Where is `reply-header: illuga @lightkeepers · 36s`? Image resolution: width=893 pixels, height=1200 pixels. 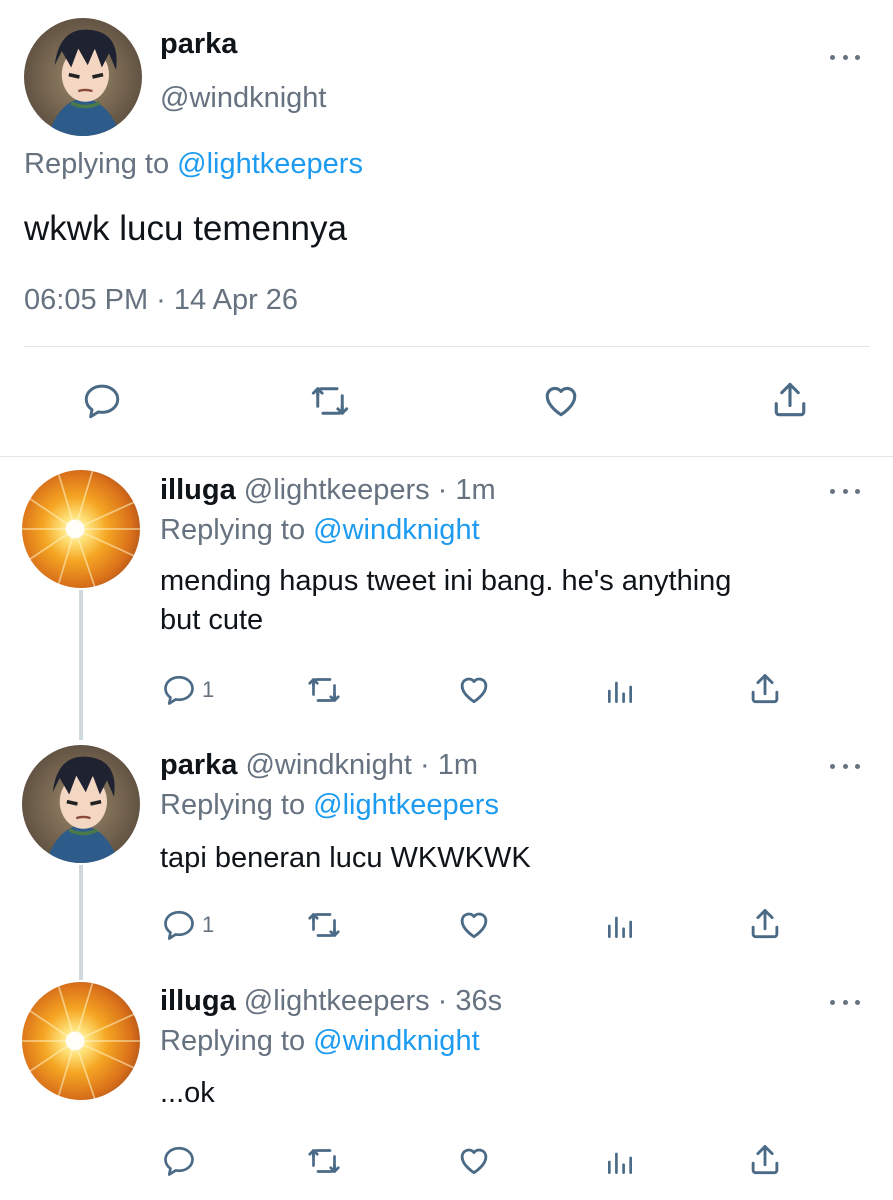 reply-header: illuga @lightkeepers · 36s is located at coordinates (331, 1001).